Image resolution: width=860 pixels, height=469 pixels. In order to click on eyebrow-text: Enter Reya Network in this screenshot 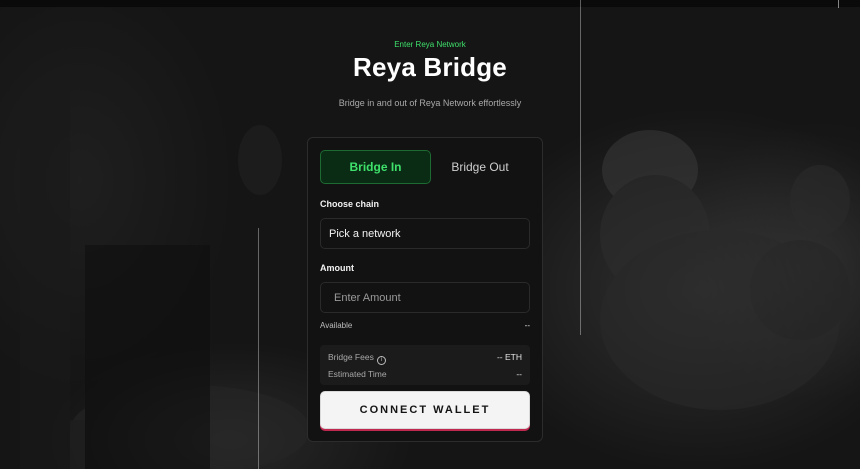, I will do `click(430, 44)`.